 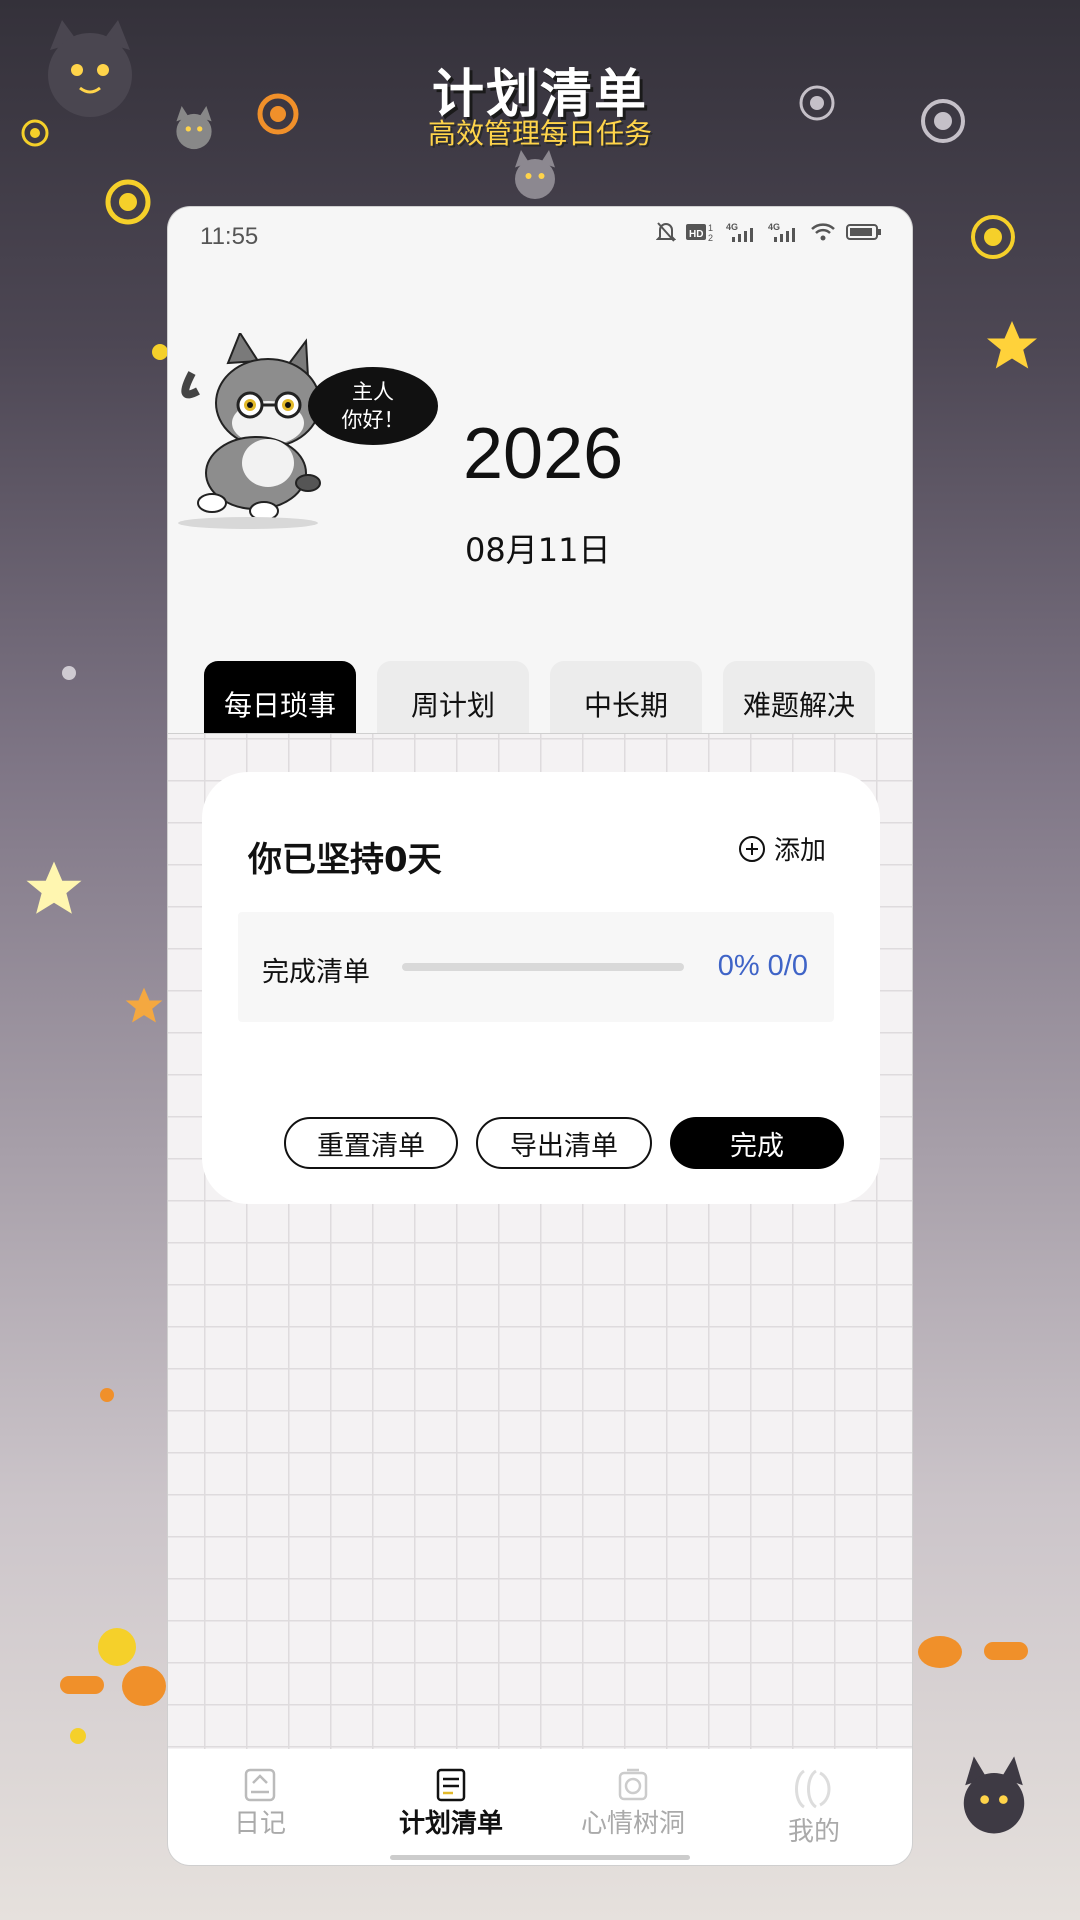 What do you see at coordinates (666, 234) in the screenshot?
I see `bell-off-icon` at bounding box center [666, 234].